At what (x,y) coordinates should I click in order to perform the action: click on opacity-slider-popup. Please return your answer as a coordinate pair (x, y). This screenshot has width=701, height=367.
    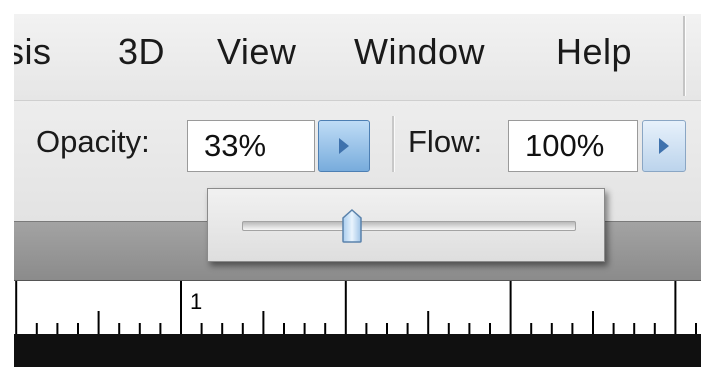
    Looking at the image, I should click on (406, 225).